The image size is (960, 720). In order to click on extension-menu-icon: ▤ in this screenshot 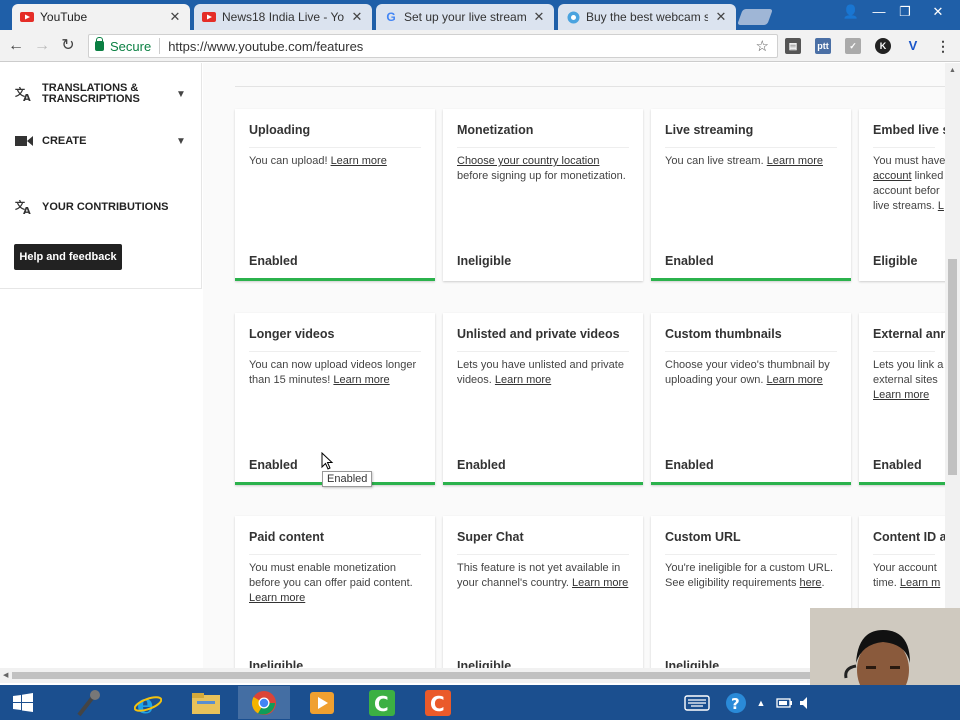, I will do `click(793, 46)`.